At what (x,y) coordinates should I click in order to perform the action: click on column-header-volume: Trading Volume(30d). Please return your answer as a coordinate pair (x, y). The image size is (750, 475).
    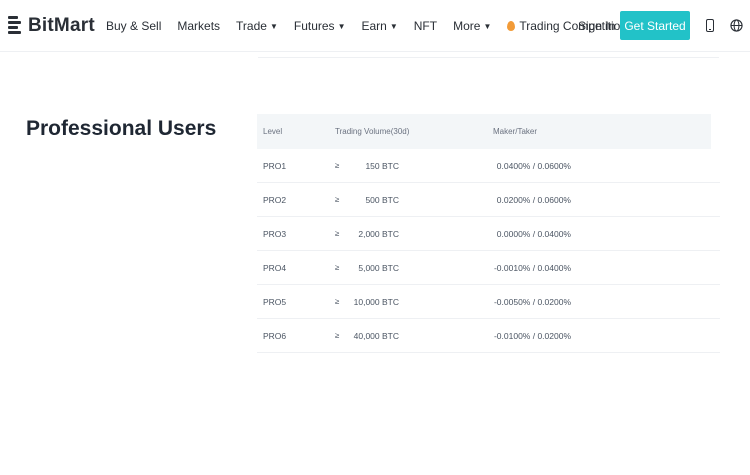
    Looking at the image, I should click on (372, 131).